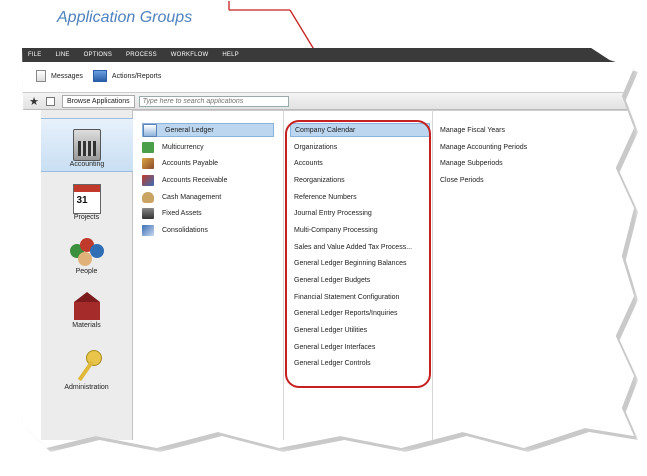  What do you see at coordinates (189, 130) in the screenshot?
I see `group-label: General Ledger` at bounding box center [189, 130].